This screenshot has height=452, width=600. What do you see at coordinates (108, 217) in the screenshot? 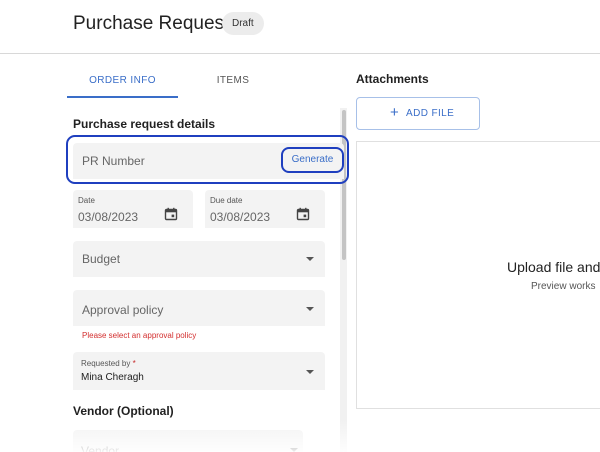
I see `date-value: 03/08/2023` at bounding box center [108, 217].